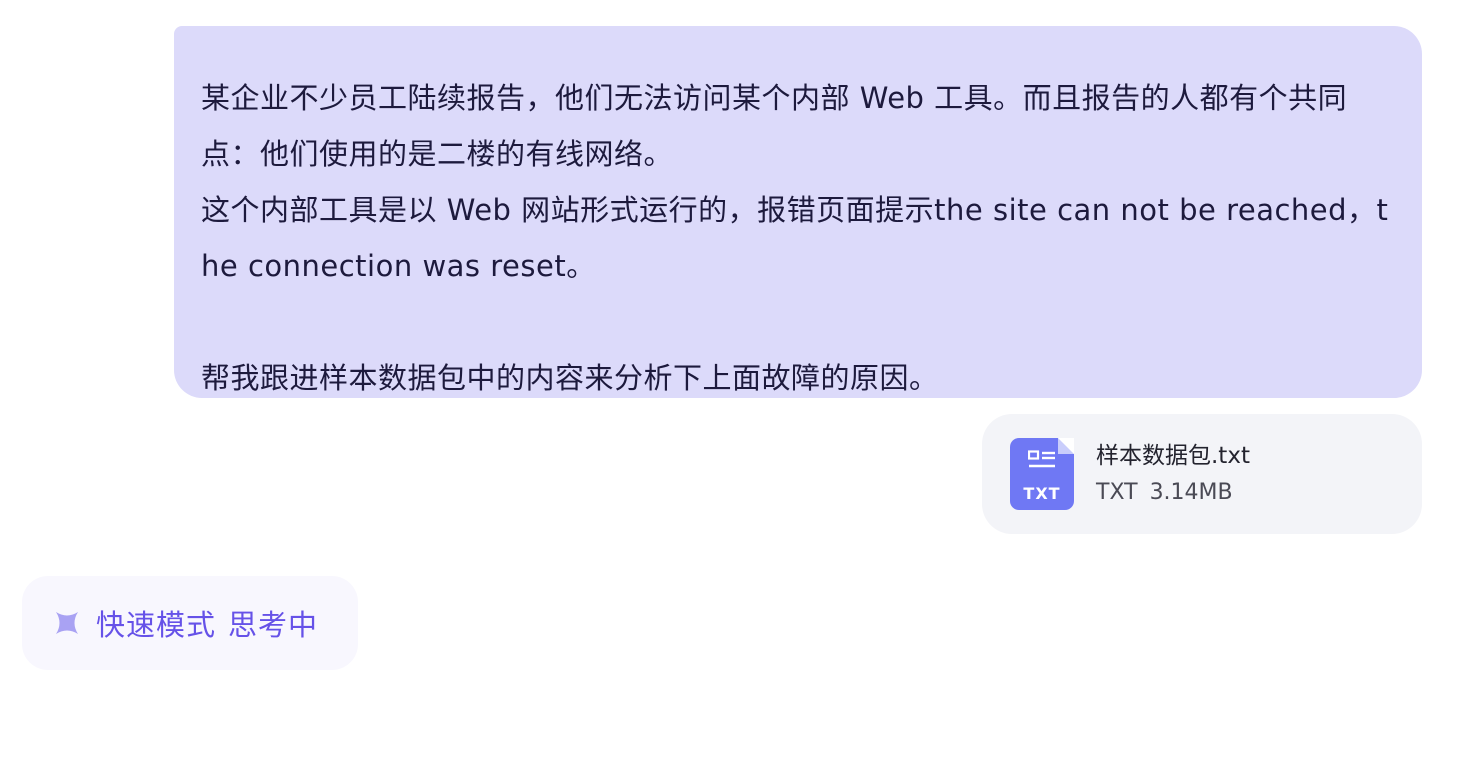  Describe the element at coordinates (156, 625) in the screenshot. I see `mode-label: 快速模式` at that location.